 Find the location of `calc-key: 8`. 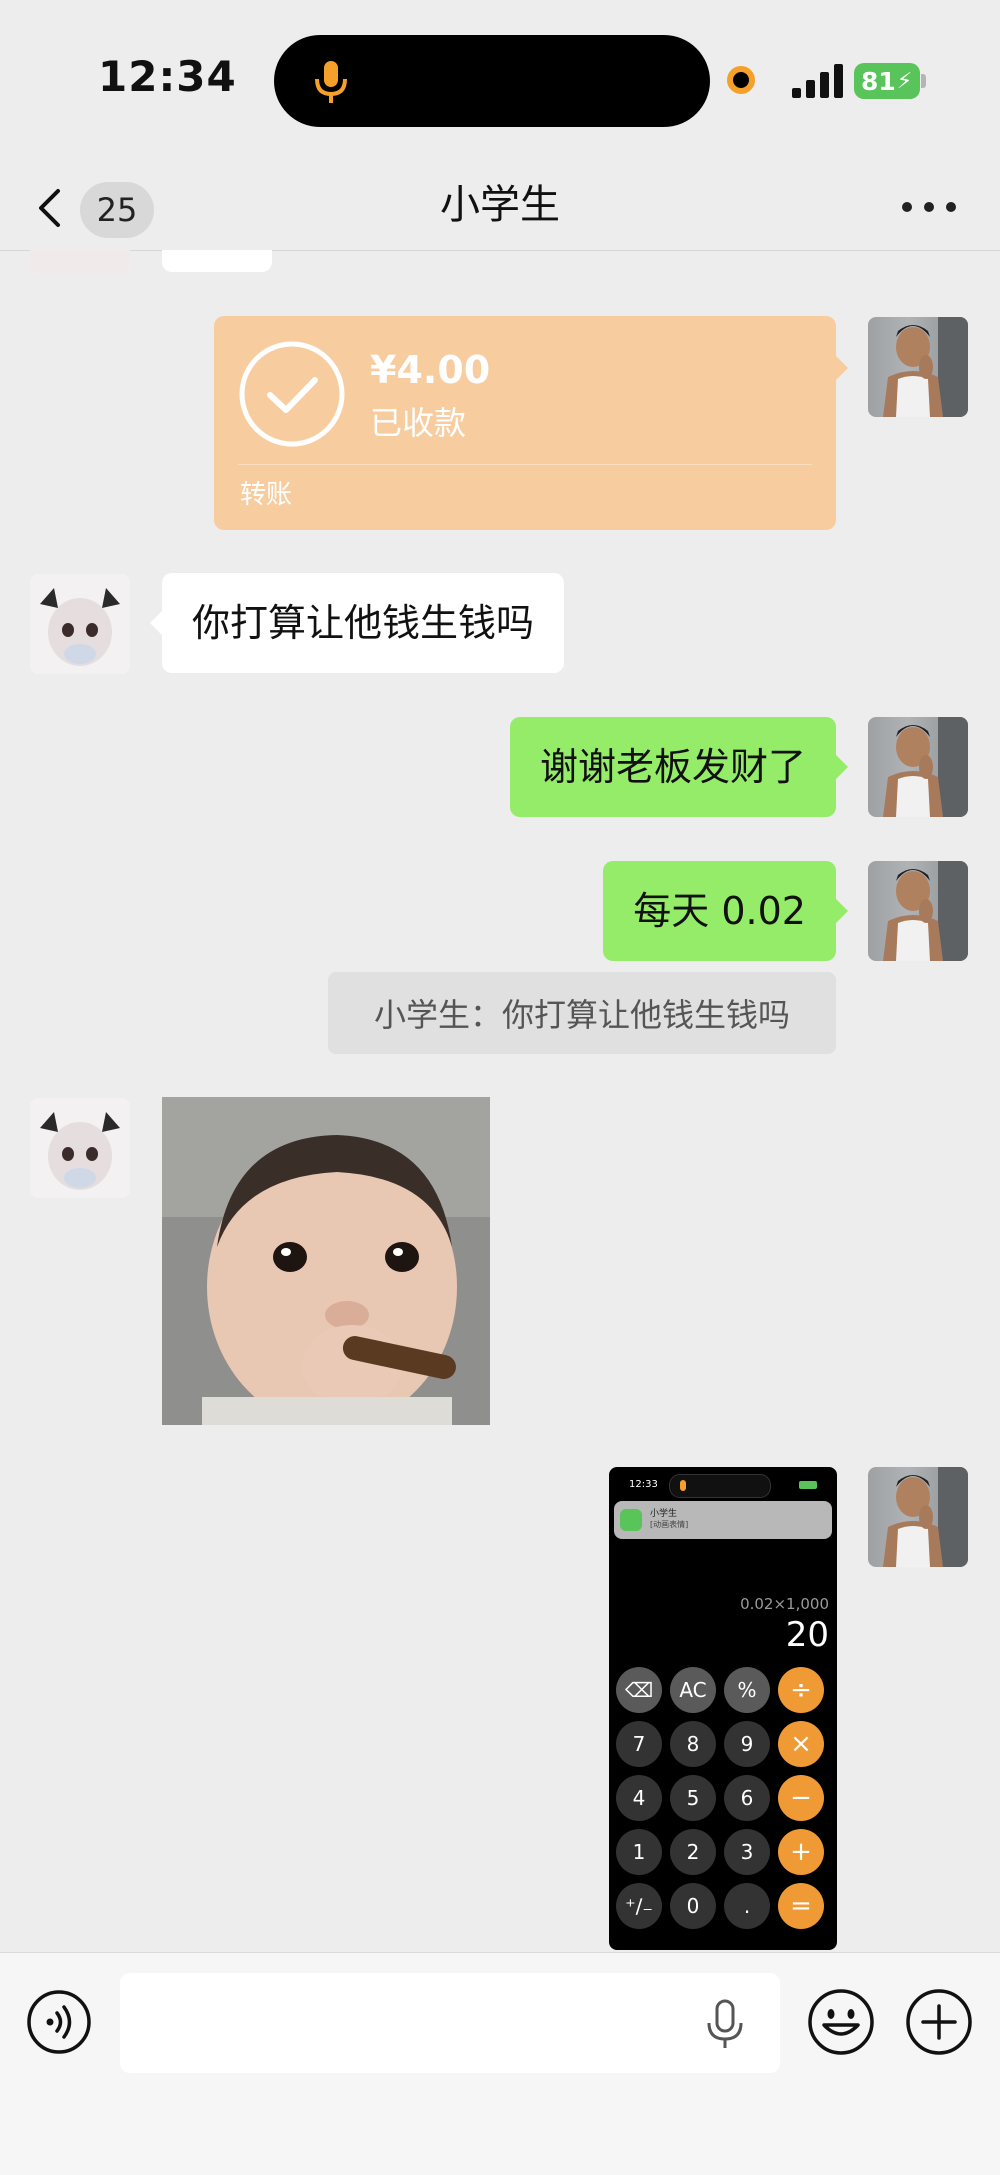

calc-key: 8 is located at coordinates (693, 1744).